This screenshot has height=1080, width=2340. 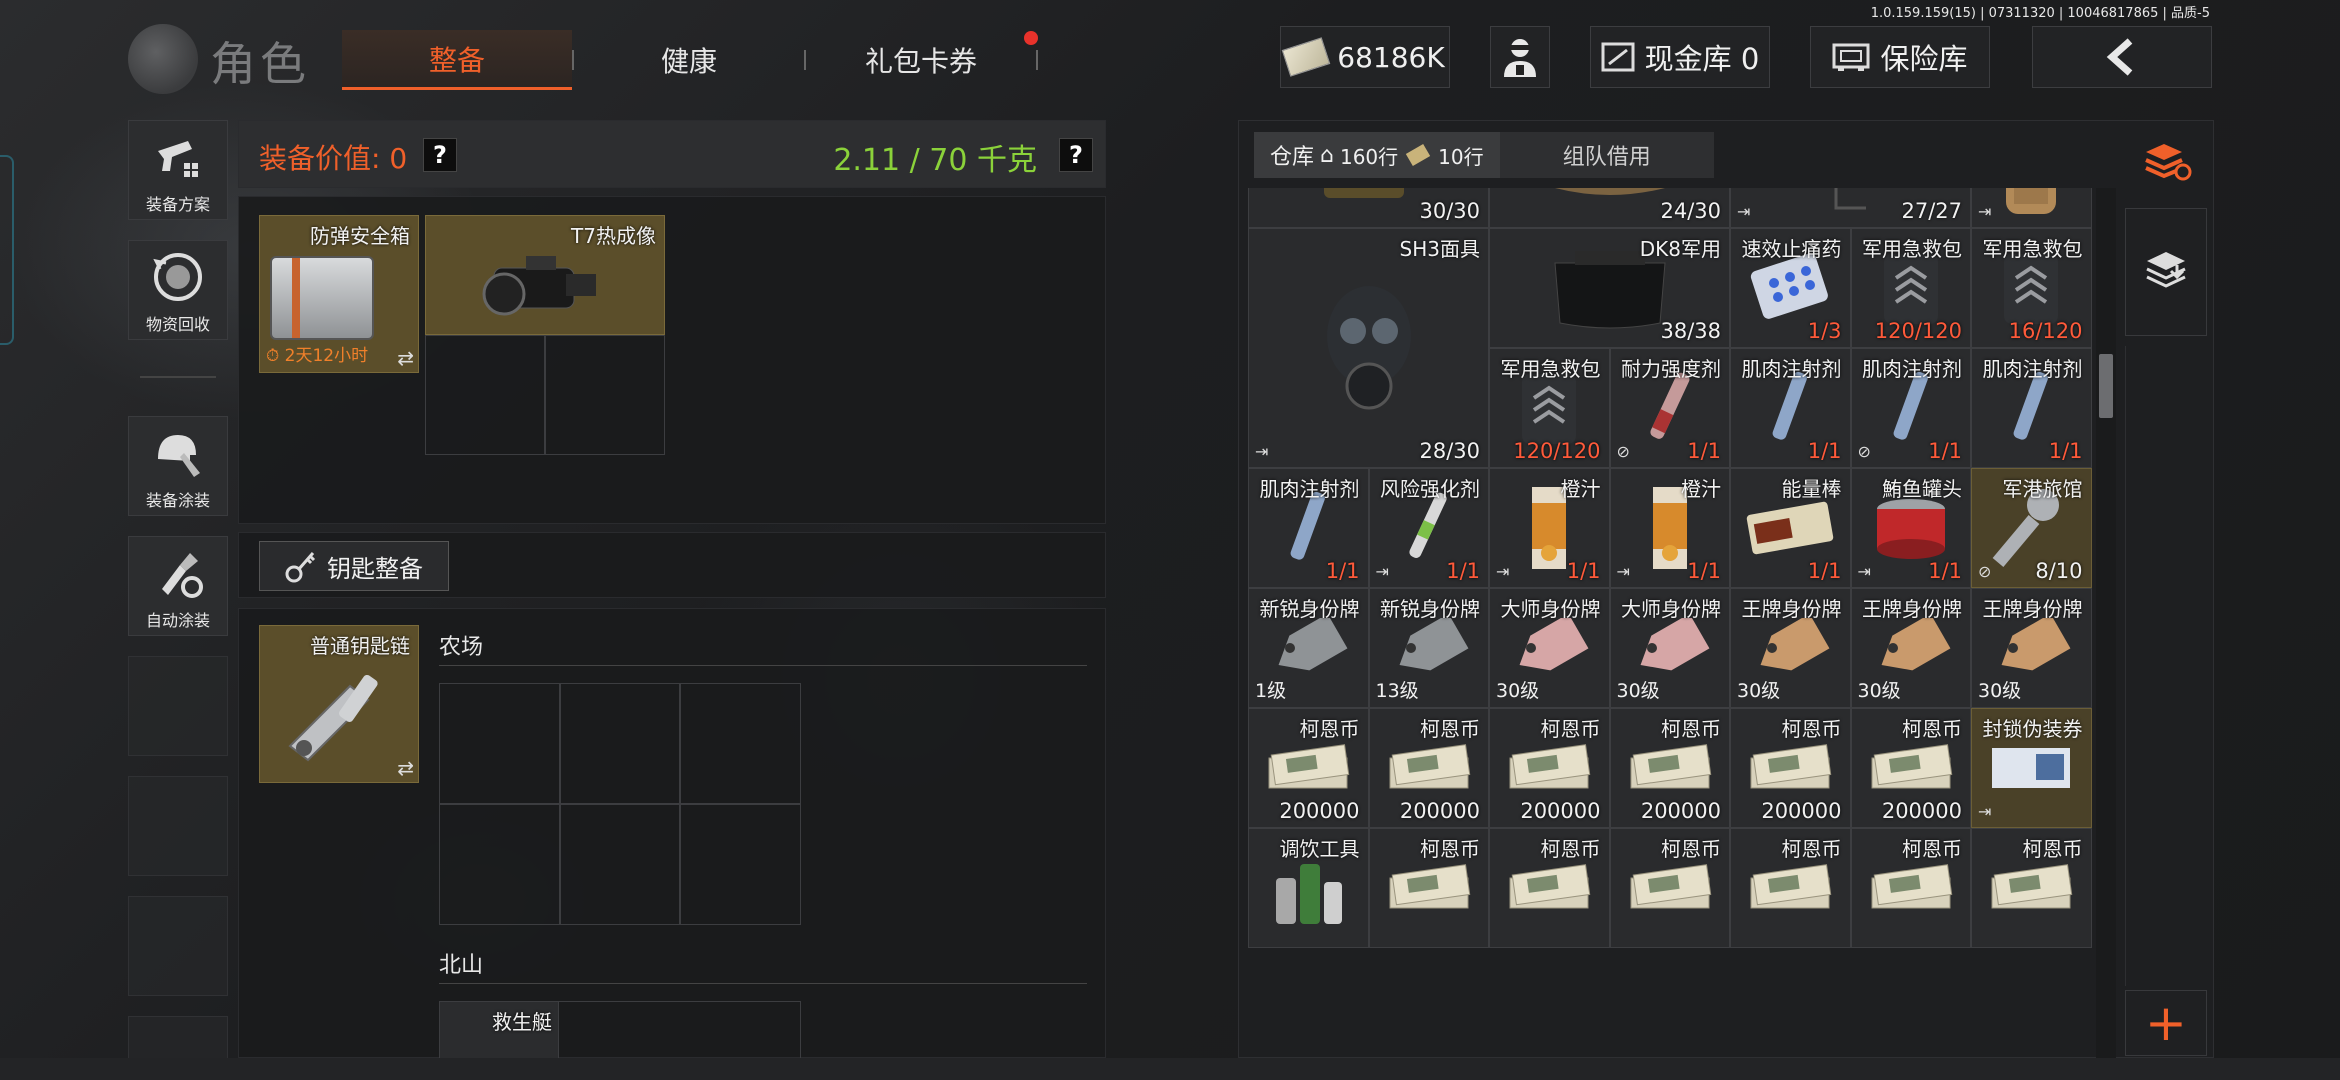 I want to click on stash-download-button, so click(x=2166, y=272).